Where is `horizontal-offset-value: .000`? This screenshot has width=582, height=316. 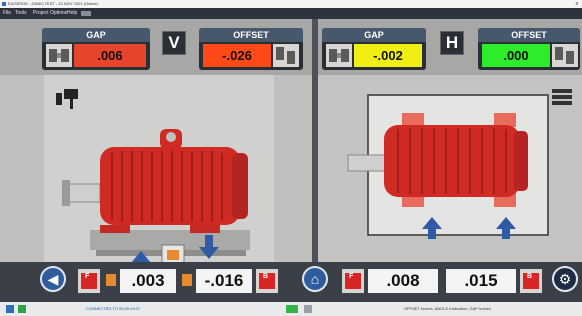 horizontal-offset-value: .000 is located at coordinates (516, 55).